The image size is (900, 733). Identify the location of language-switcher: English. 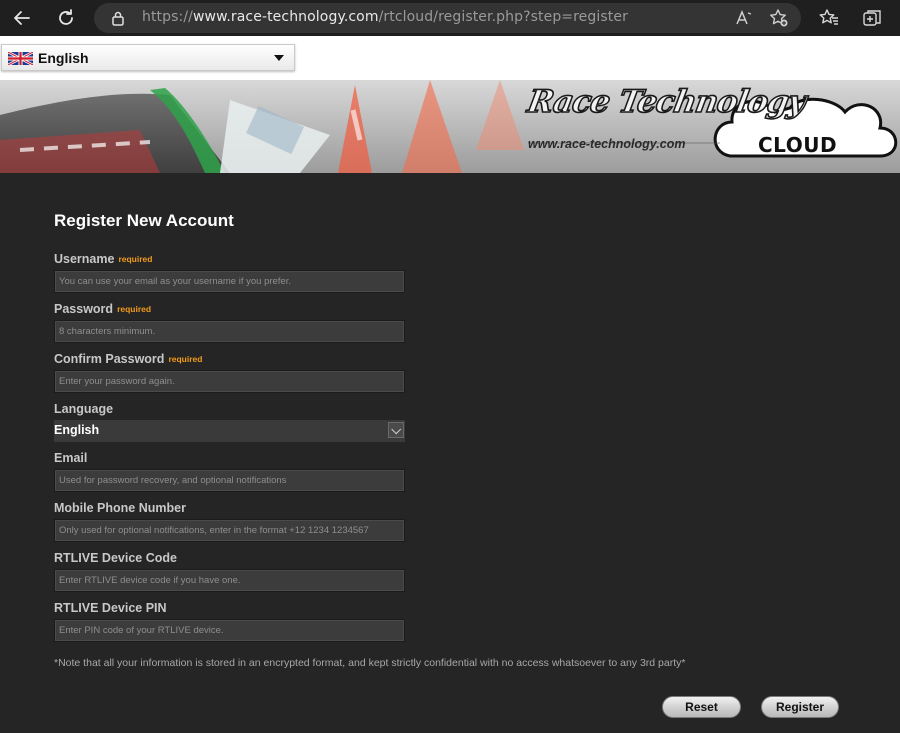
(148, 57).